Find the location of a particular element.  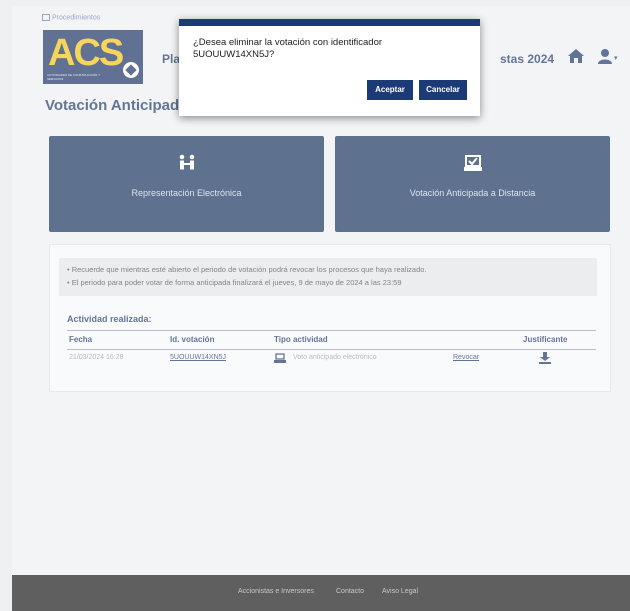

accept-button: Aceptar is located at coordinates (390, 90).